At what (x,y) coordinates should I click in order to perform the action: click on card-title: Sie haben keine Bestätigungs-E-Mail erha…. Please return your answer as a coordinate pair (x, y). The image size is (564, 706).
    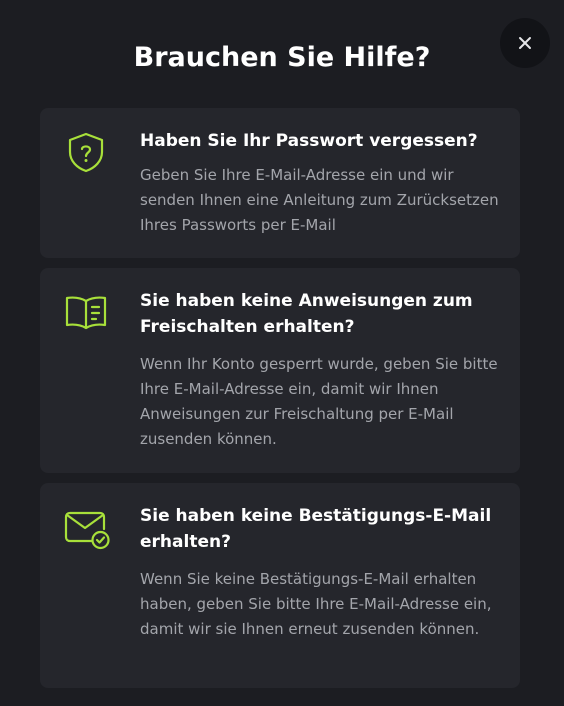
    Looking at the image, I should click on (316, 529).